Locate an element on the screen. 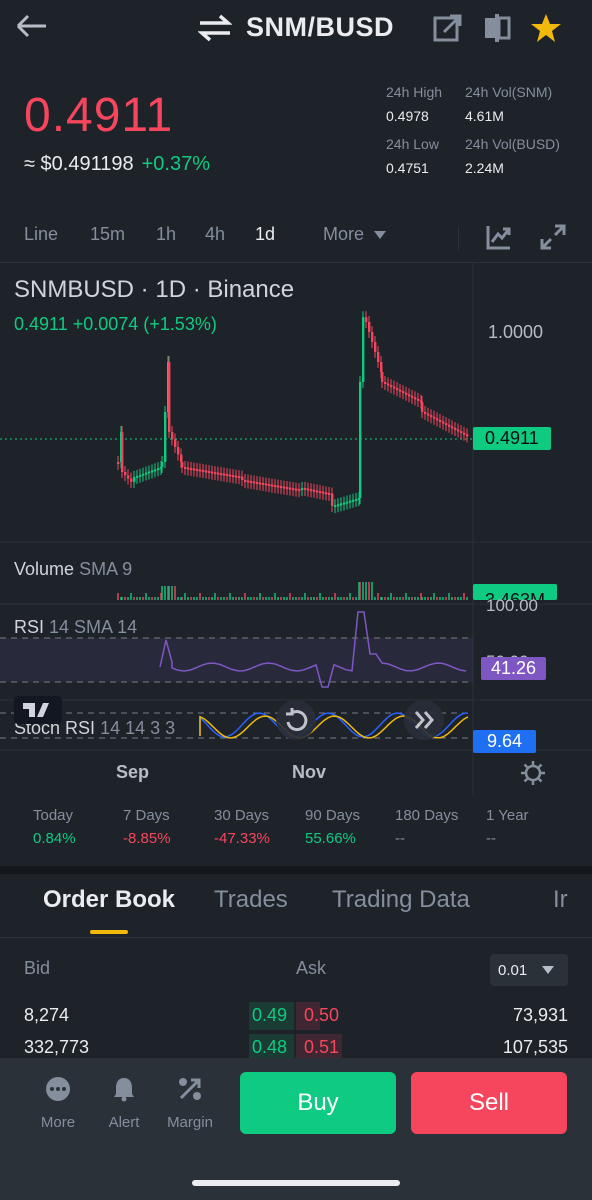 The width and height of the screenshot is (592, 1200). forward-button is located at coordinates (424, 720).